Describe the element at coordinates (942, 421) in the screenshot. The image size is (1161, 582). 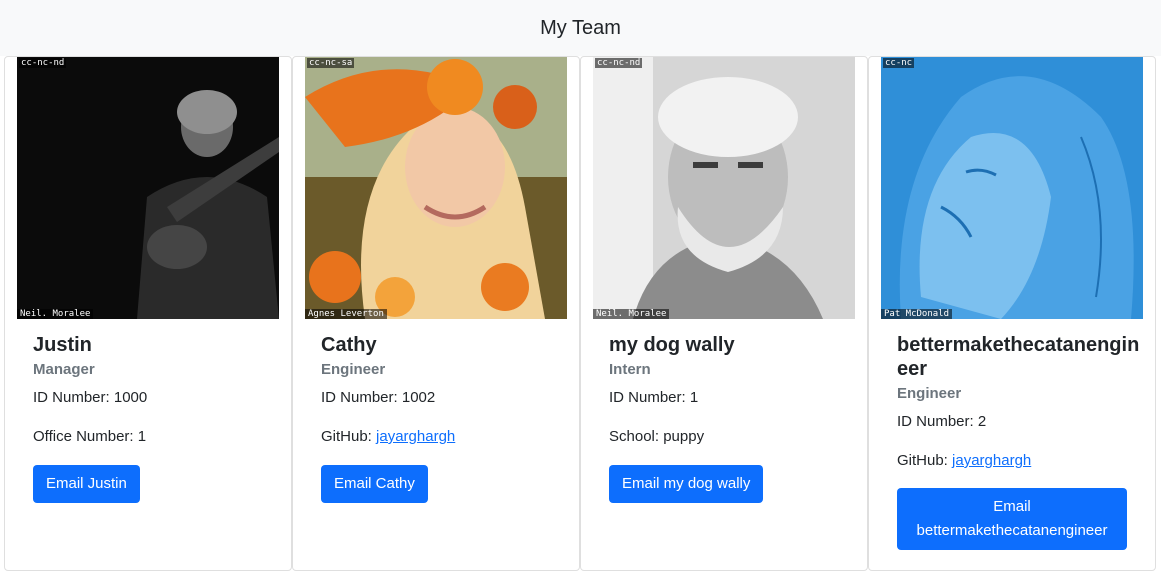
I see `employee-id: ID Number: 2` at that location.